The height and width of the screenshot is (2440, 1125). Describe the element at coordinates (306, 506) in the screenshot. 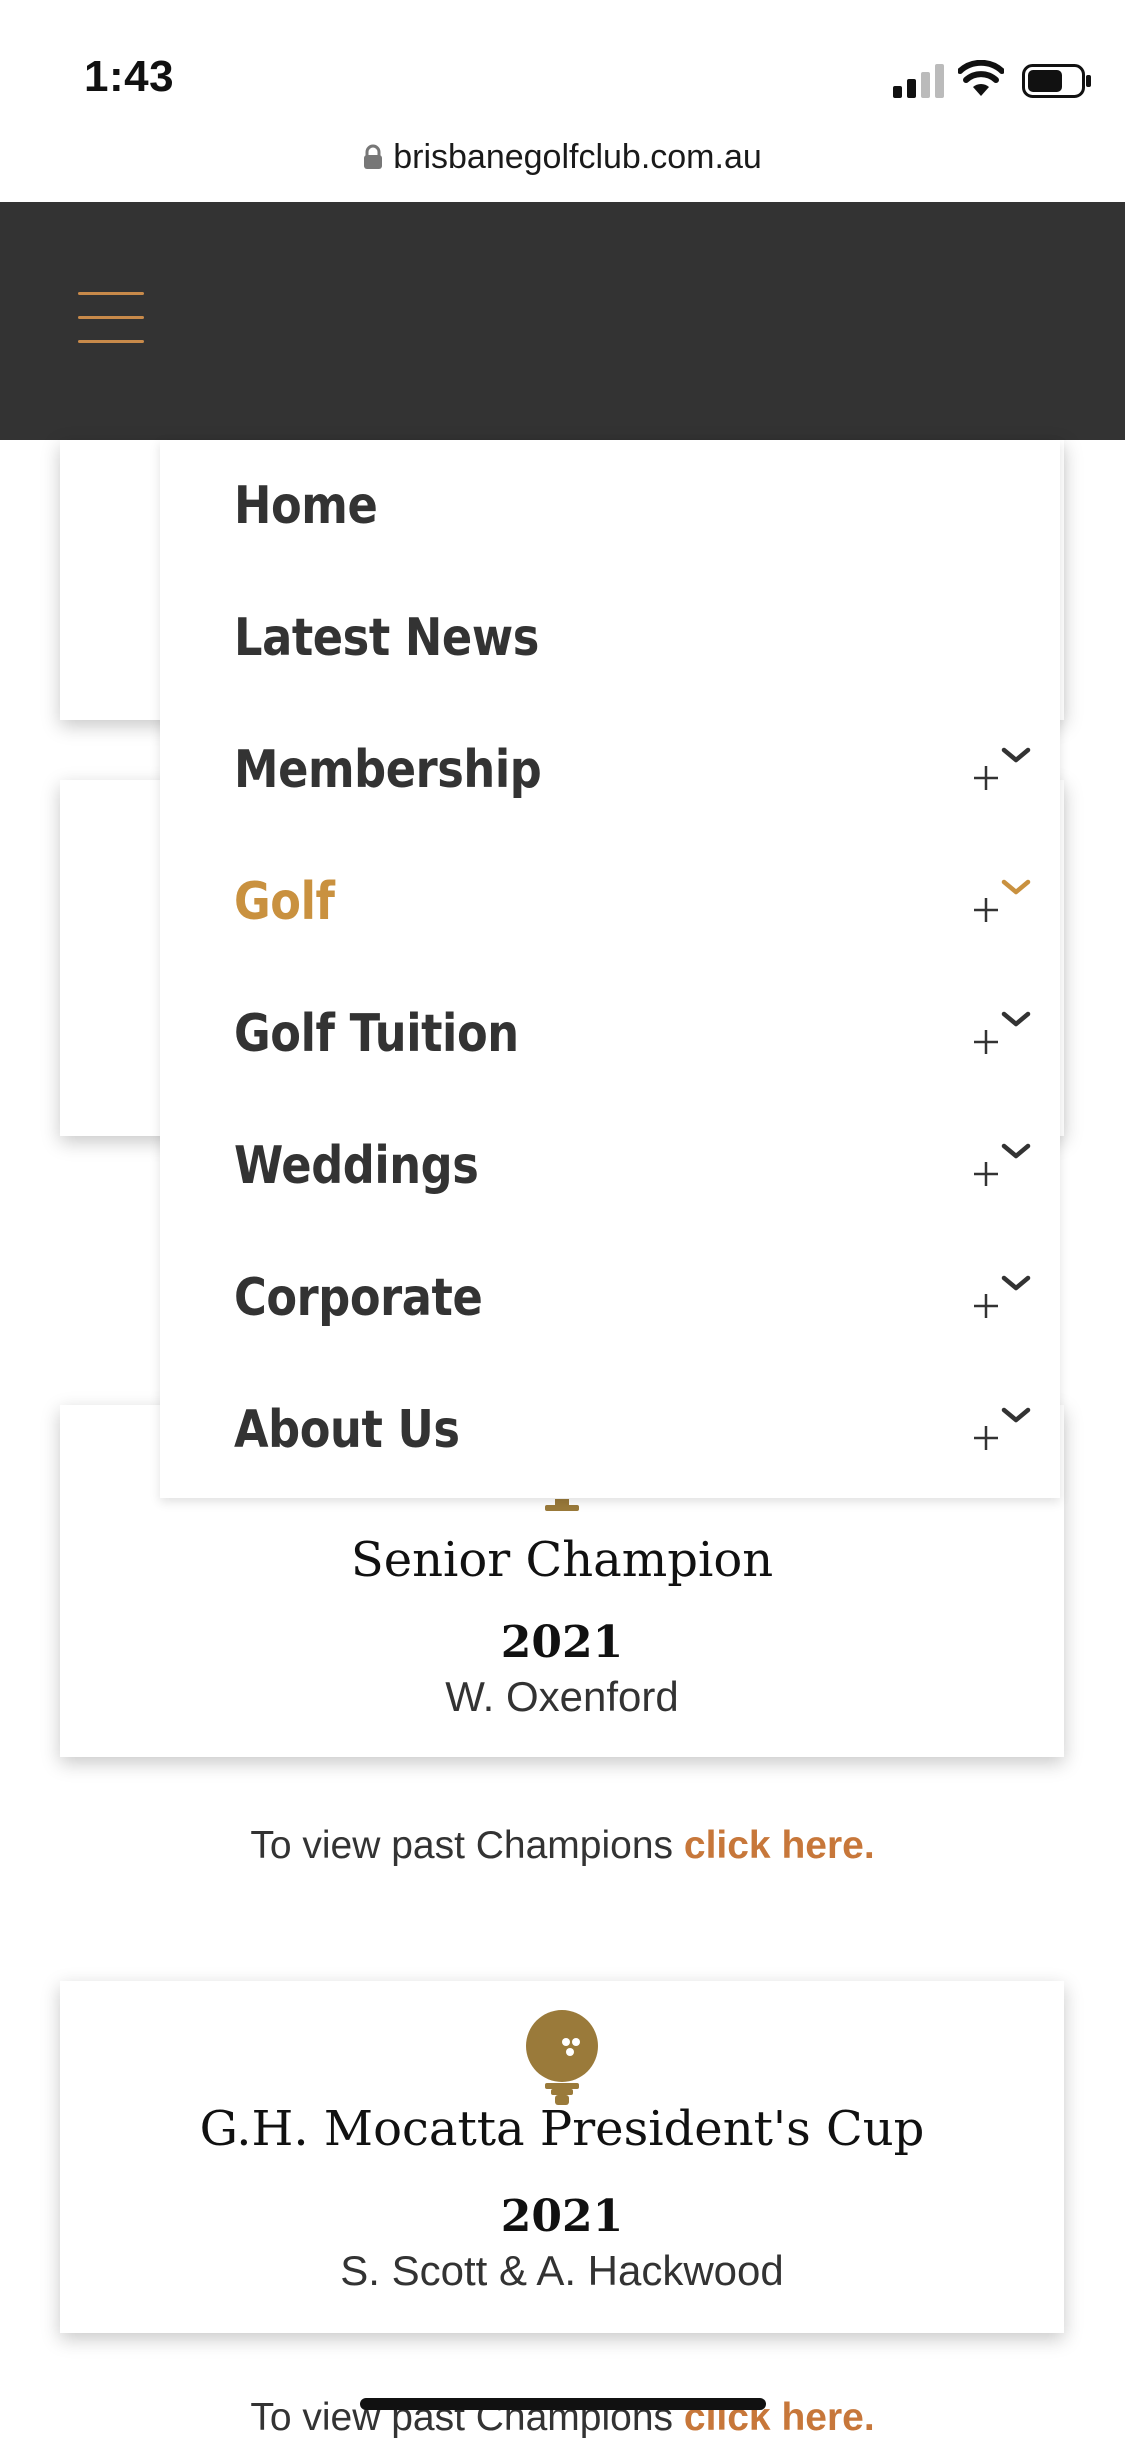

I see `nav-item-label: Home` at that location.